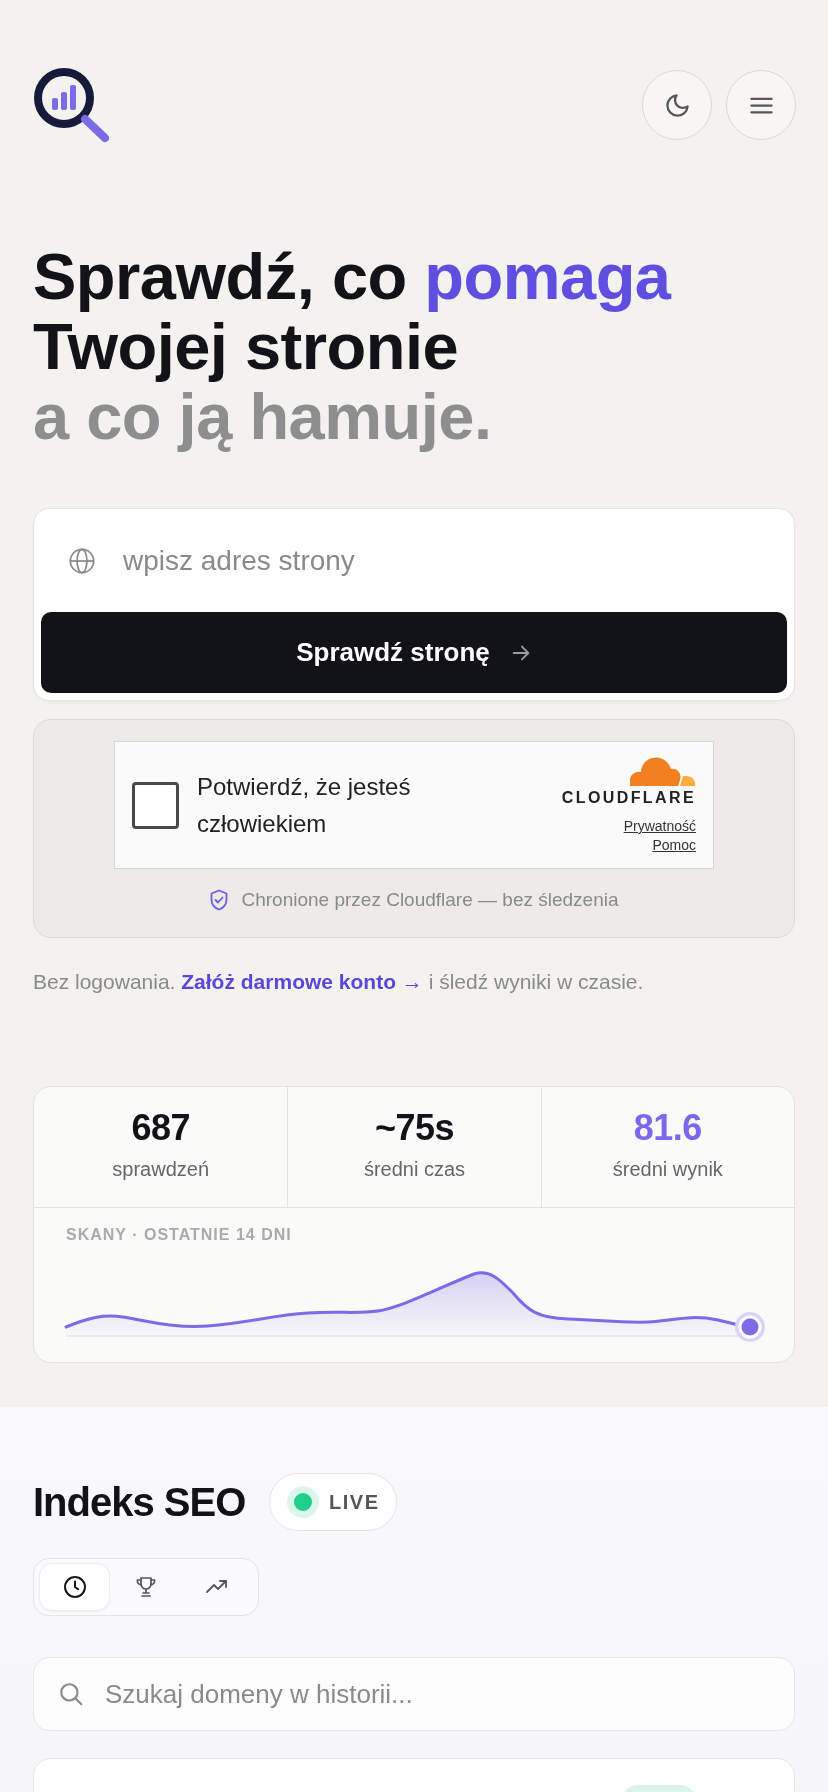 The width and height of the screenshot is (828, 1792). Describe the element at coordinates (659, 826) in the screenshot. I see `widget-link: Prywatność` at that location.